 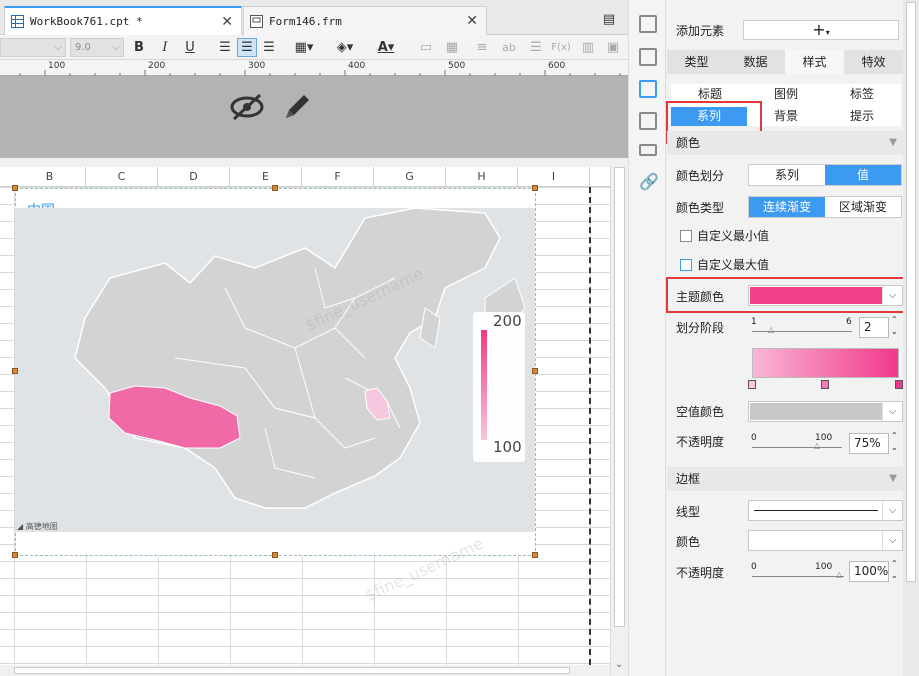 I want to click on chart-icon: ▥, so click(x=588, y=47).